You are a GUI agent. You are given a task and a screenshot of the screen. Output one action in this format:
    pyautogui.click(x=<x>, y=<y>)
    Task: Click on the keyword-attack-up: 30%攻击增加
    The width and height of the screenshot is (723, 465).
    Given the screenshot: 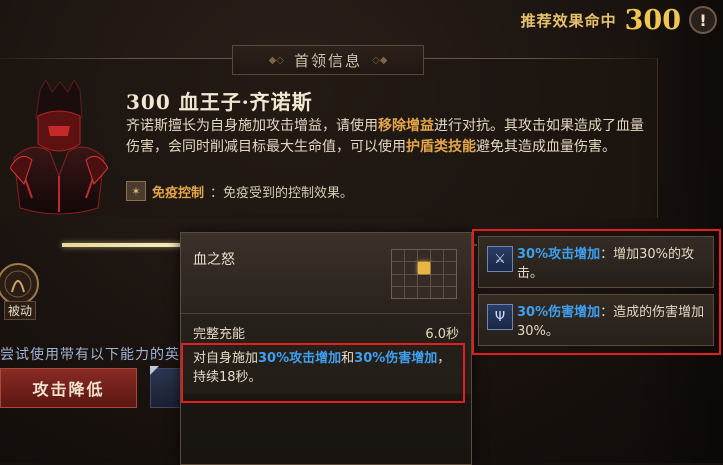 What is the action you would take?
    pyautogui.click(x=299, y=358)
    